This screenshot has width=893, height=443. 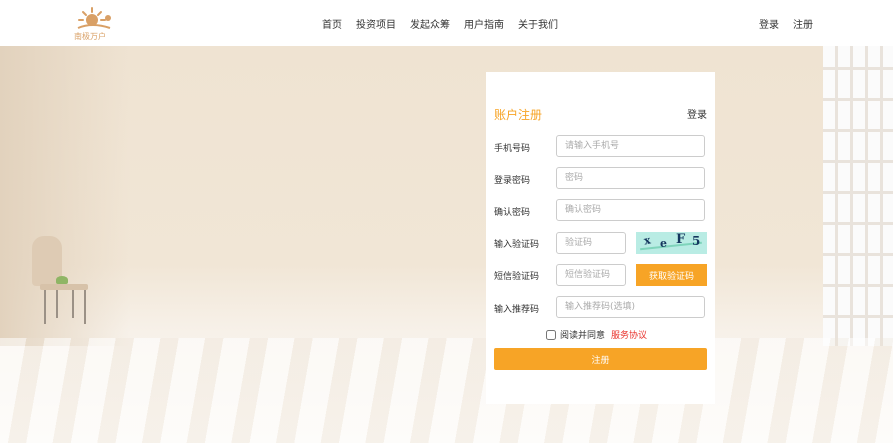 I want to click on confirm-password-label: 确认密码, so click(x=512, y=213).